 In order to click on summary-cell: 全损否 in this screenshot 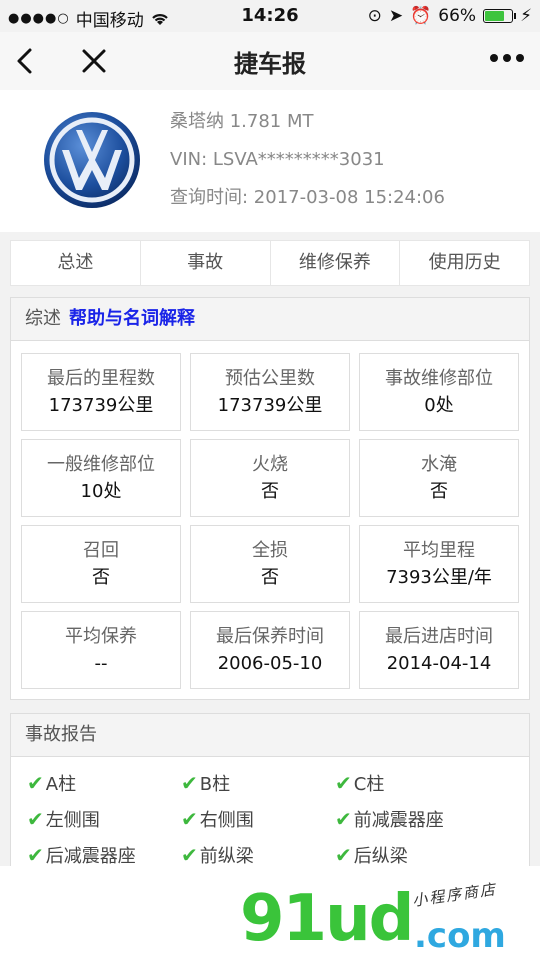, I will do `click(270, 564)`.